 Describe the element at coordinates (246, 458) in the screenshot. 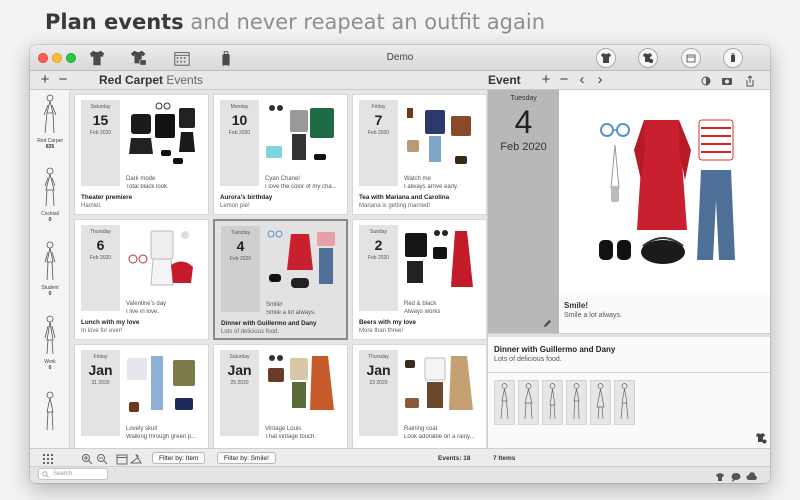

I see `filter-by-smile-button: Filter by: Smile!` at that location.